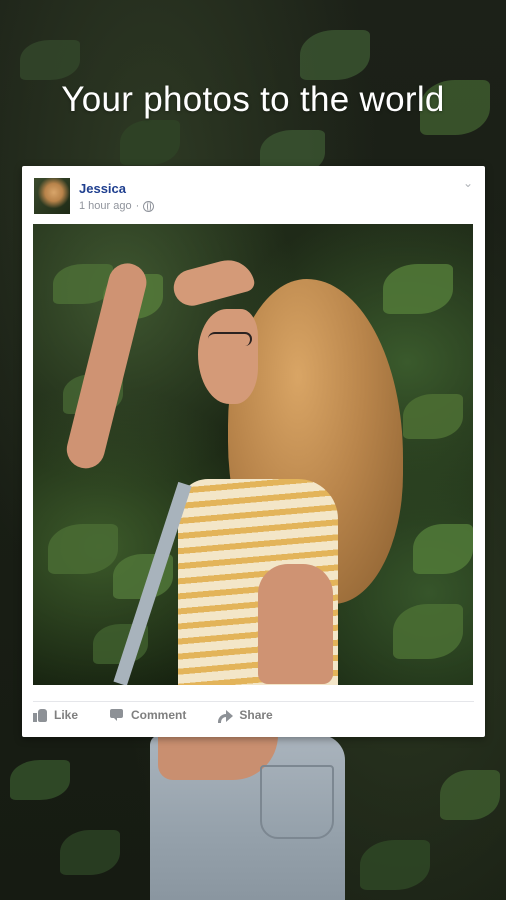  Describe the element at coordinates (468, 183) in the screenshot. I see `chevron-down-icon: ⌄` at that location.